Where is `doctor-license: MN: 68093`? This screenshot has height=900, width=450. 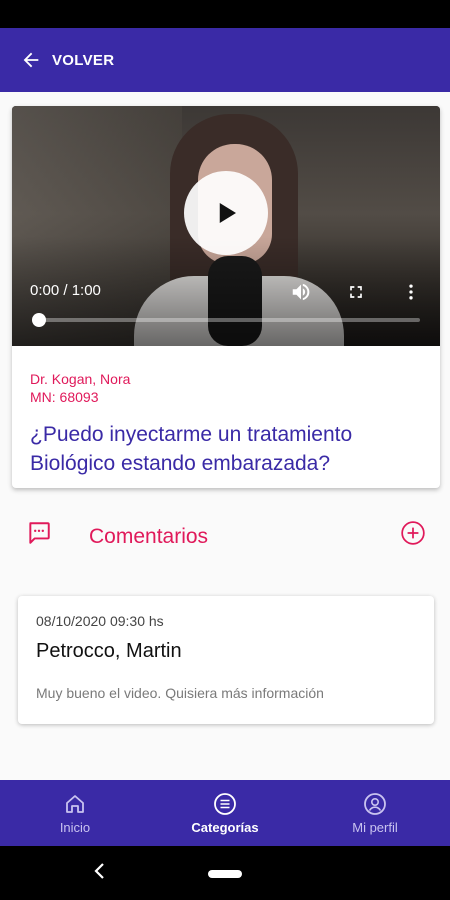
doctor-license: MN: 68093 is located at coordinates (64, 397).